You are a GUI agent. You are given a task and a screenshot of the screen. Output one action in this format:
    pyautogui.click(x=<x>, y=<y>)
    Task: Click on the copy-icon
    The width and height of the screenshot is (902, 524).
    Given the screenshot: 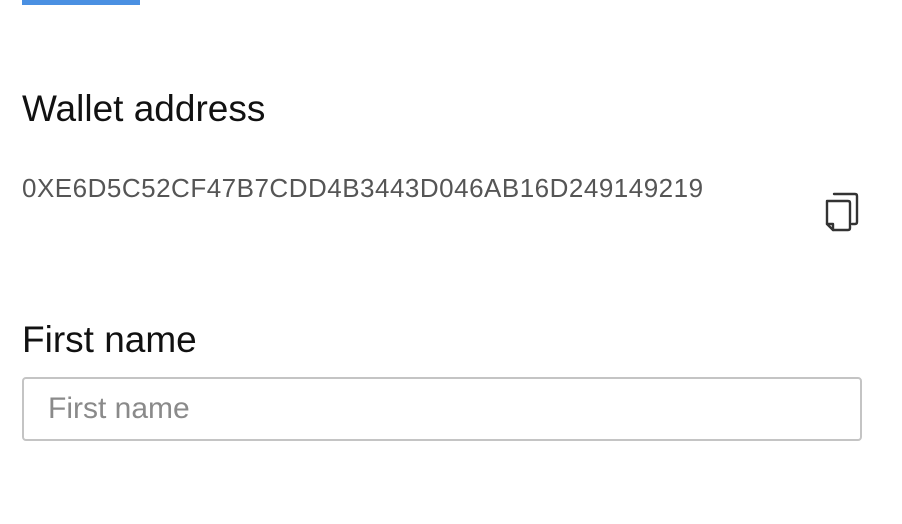 What is the action you would take?
    pyautogui.click(x=842, y=210)
    